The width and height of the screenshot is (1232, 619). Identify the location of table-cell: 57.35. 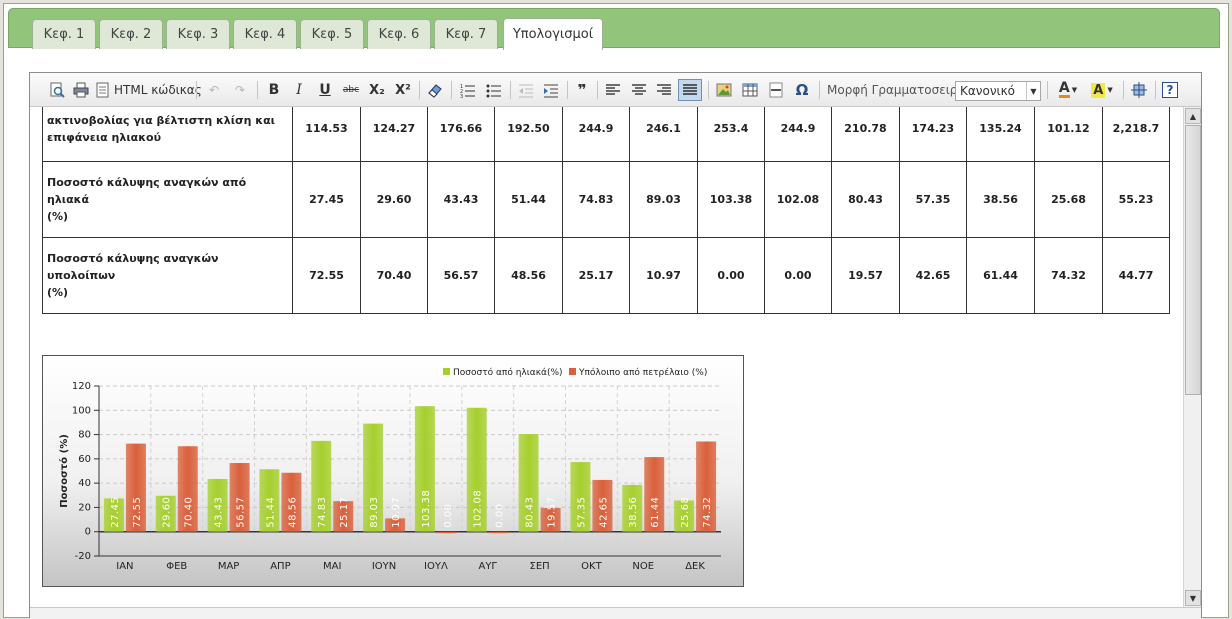
(933, 199).